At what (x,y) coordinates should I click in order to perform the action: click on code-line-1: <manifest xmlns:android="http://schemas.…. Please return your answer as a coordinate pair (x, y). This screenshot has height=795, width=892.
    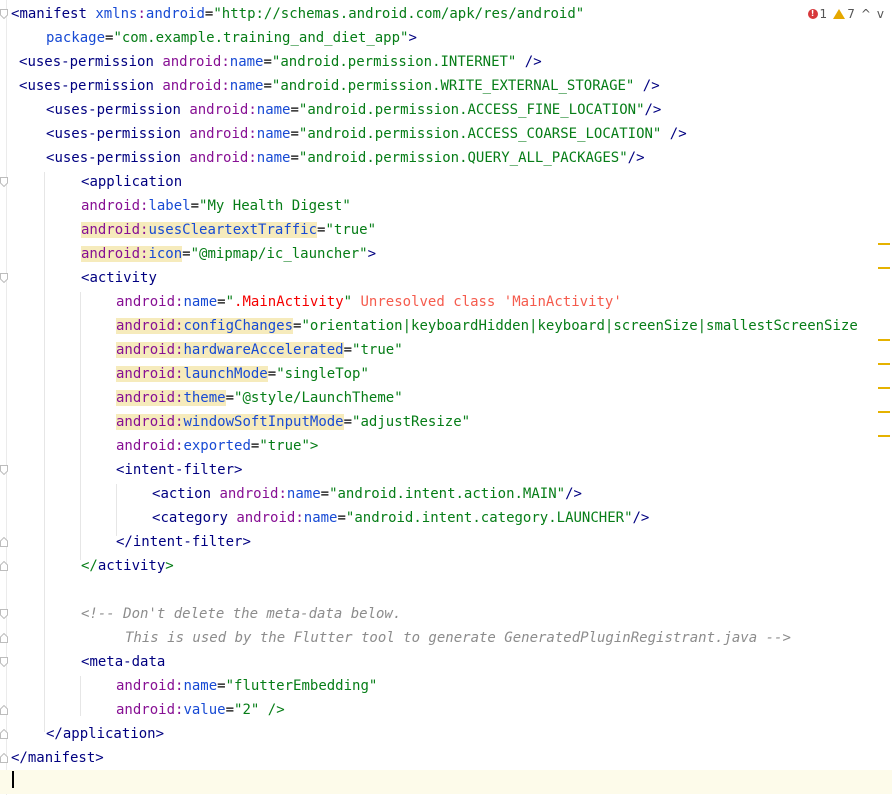
    Looking at the image, I should click on (446, 14).